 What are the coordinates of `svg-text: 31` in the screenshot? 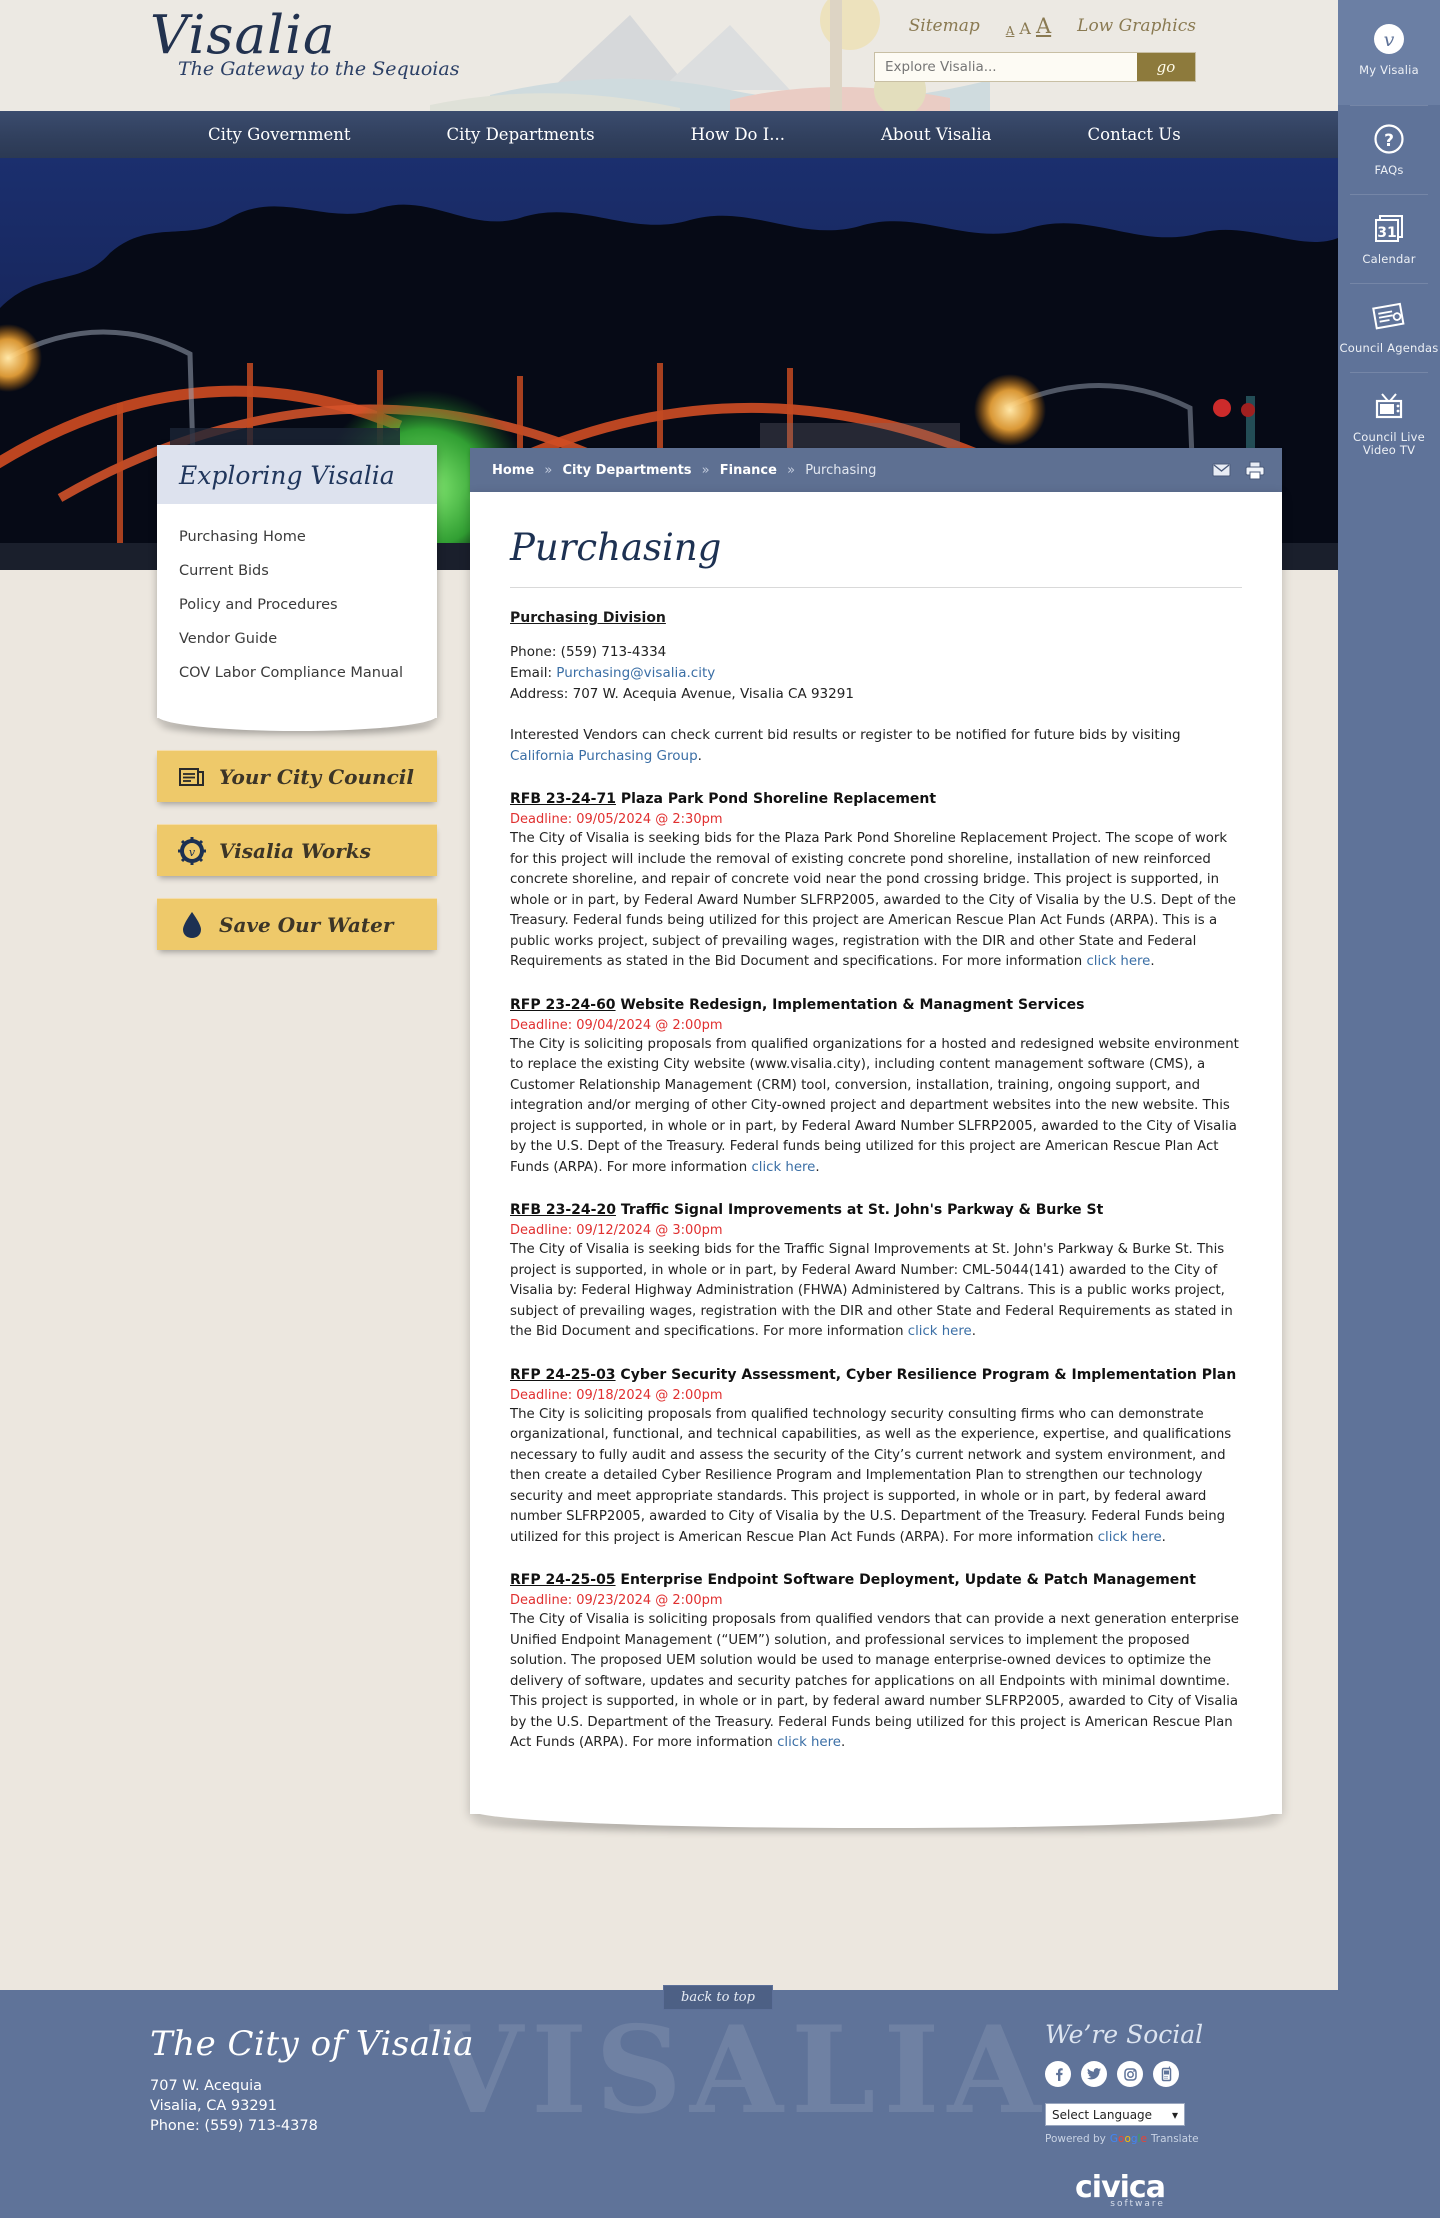 It's located at (1386, 233).